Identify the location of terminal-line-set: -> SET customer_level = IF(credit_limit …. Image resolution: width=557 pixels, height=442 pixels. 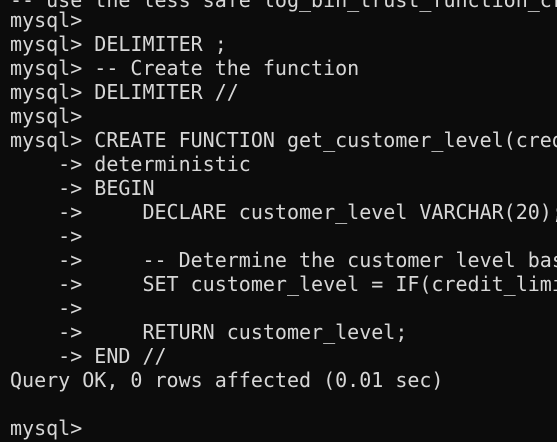
(307, 284).